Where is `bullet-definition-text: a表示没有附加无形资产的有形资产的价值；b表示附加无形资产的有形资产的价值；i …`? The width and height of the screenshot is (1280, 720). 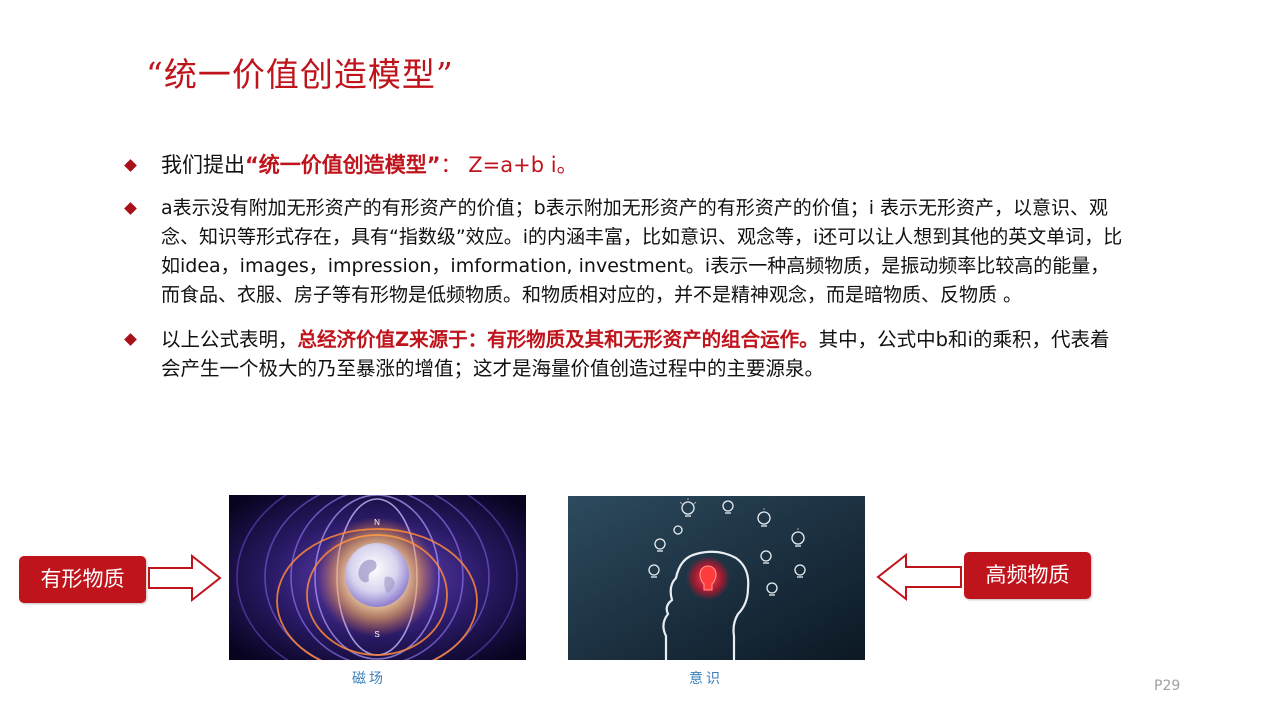 bullet-definition-text: a表示没有附加无形资产的有形资产的价值；b表示附加无形资产的有形资产的价值；i … is located at coordinates (642, 251).